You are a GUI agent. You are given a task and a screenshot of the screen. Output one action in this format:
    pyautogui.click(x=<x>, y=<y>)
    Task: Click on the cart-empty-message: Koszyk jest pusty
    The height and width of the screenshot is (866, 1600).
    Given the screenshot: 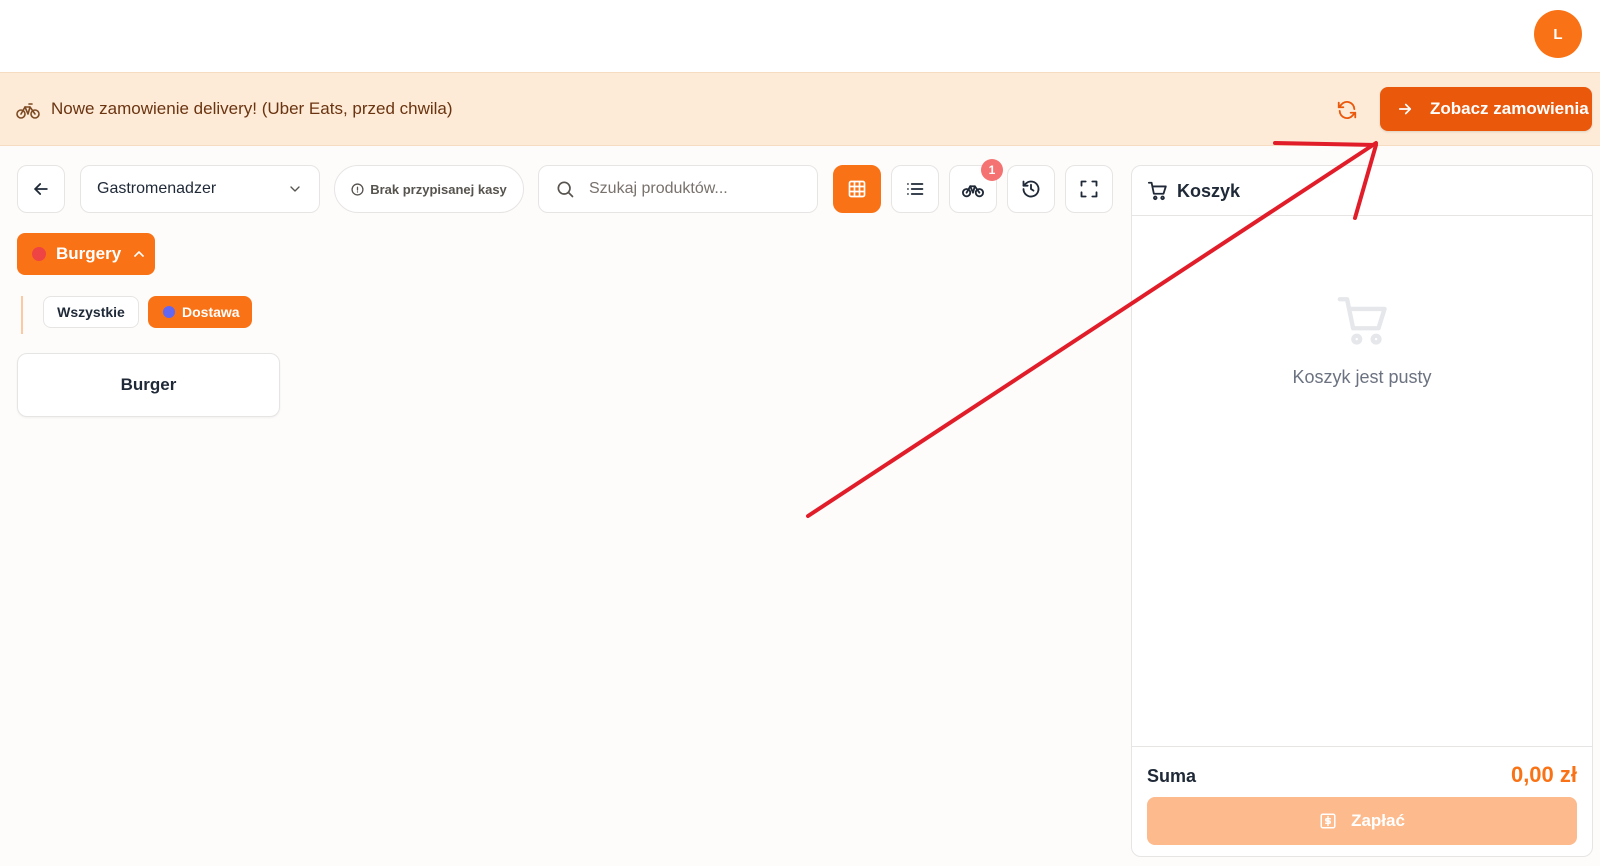 What is the action you would take?
    pyautogui.click(x=1362, y=377)
    